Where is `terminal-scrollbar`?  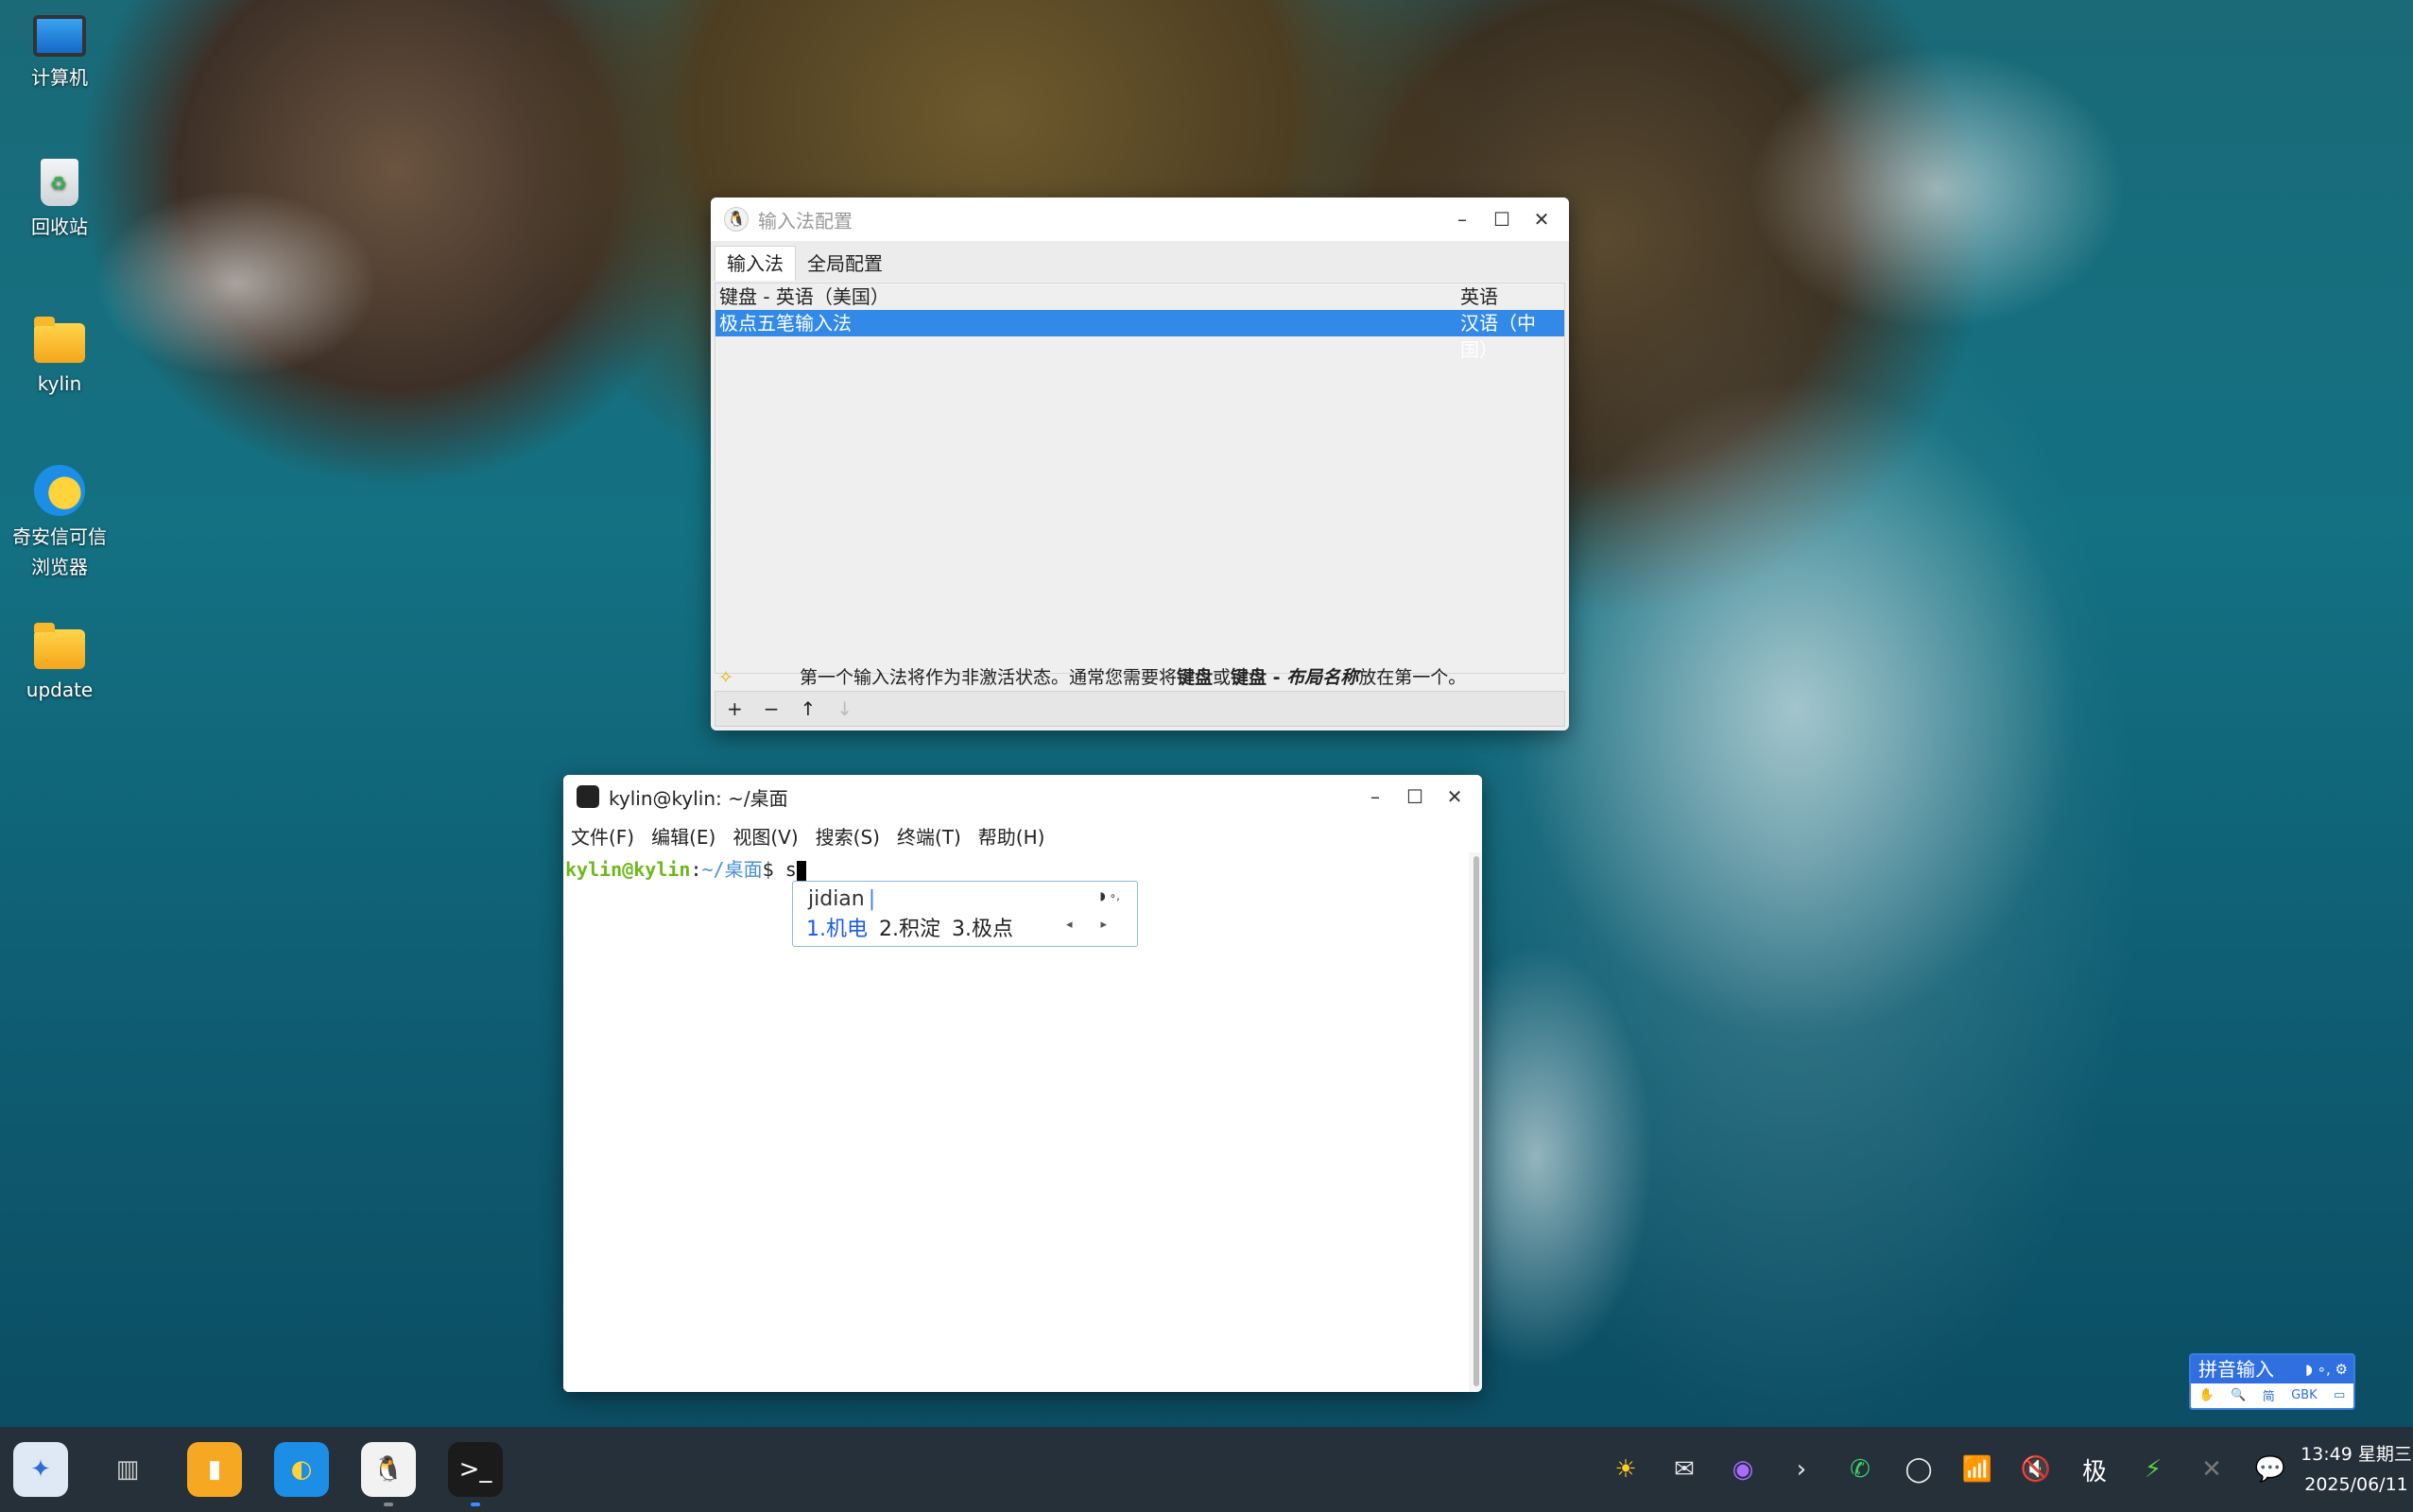 terminal-scrollbar is located at coordinates (1475, 1122).